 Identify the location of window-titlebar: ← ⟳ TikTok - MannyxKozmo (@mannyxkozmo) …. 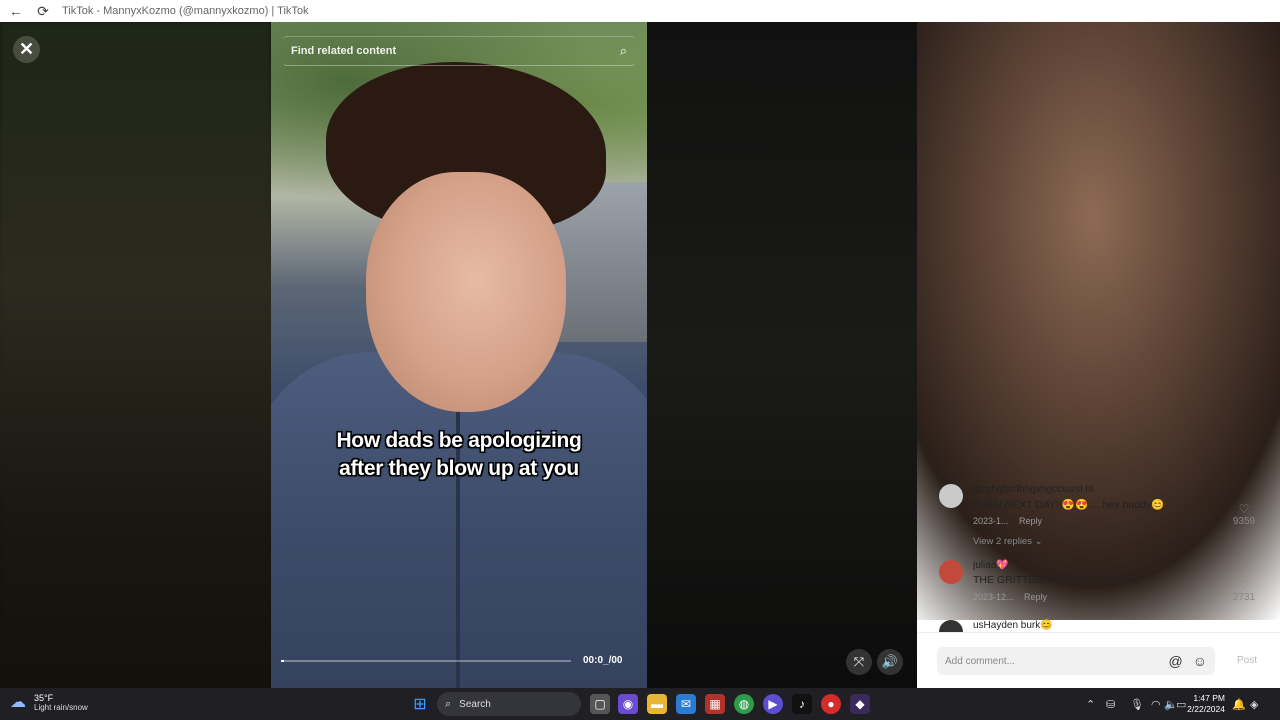
(640, 11).